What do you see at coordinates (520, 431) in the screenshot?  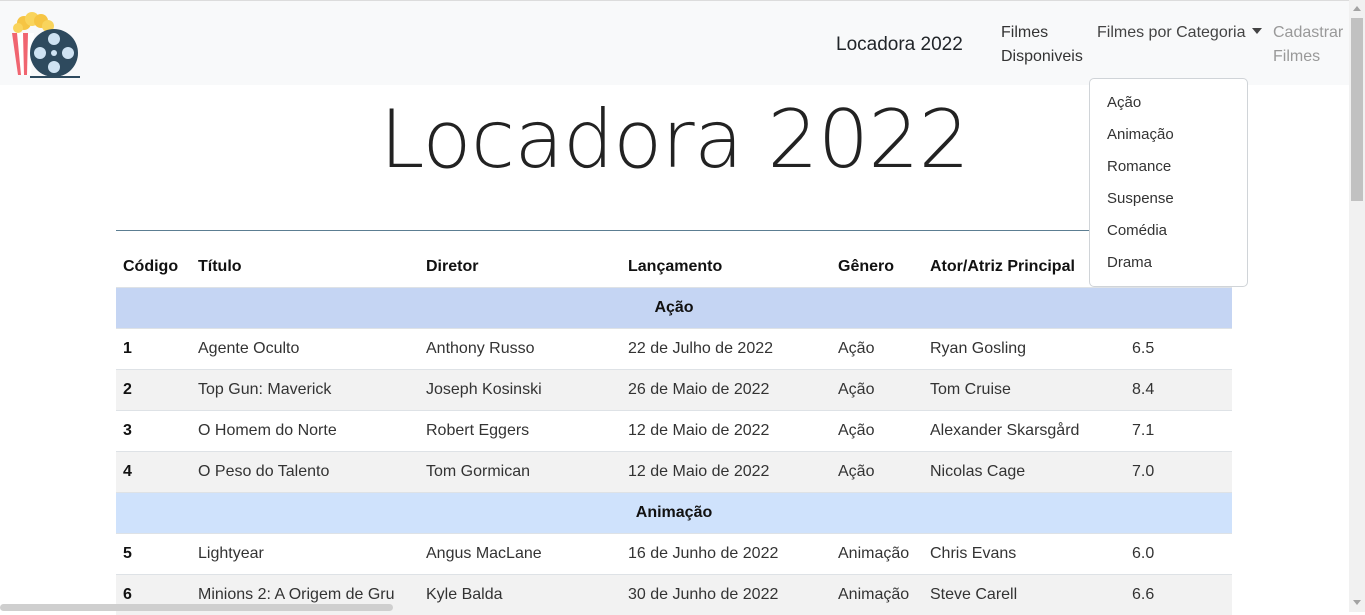 I see `cell-director: Robert Eggers` at bounding box center [520, 431].